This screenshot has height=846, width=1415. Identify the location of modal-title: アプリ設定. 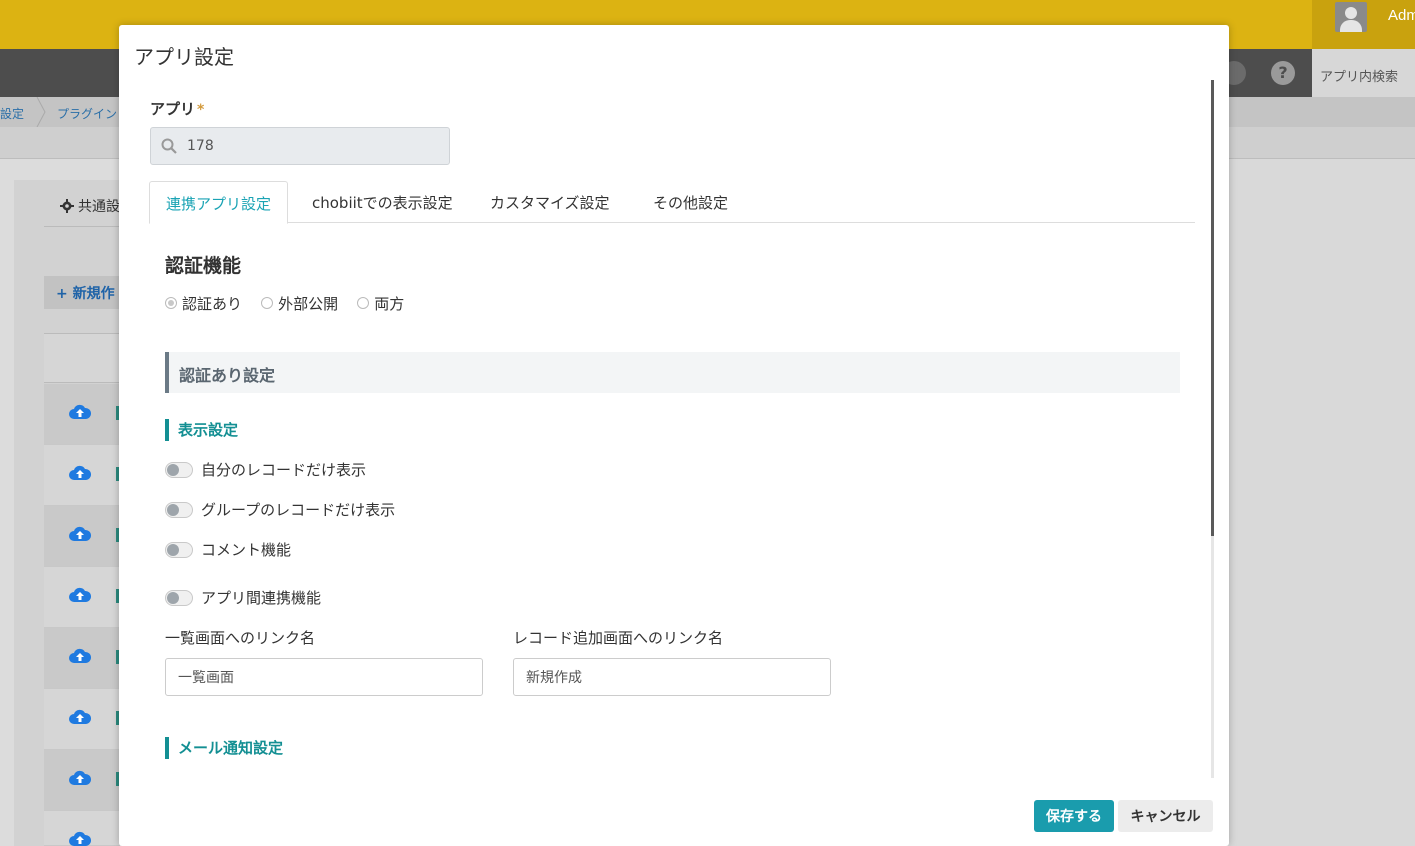
(184, 57).